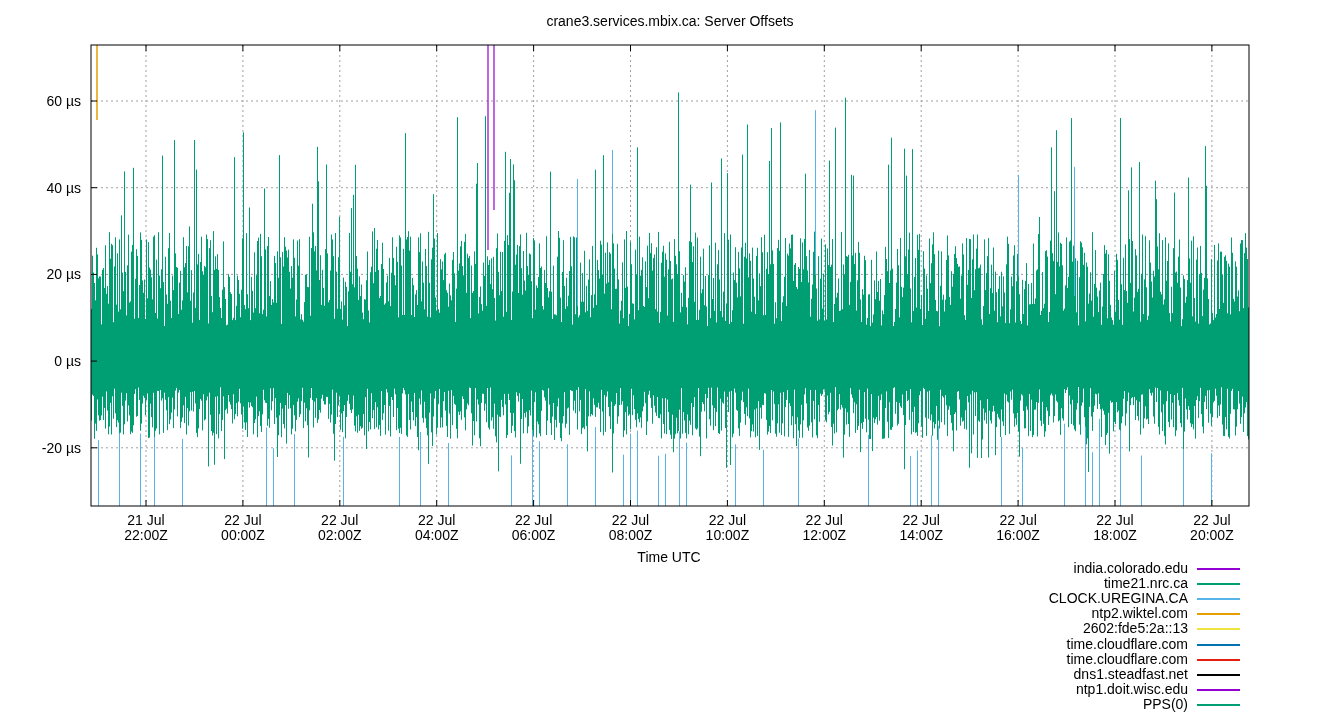  Describe the element at coordinates (146, 535) in the screenshot. I see `x-axis-time: 22:00Z` at that location.